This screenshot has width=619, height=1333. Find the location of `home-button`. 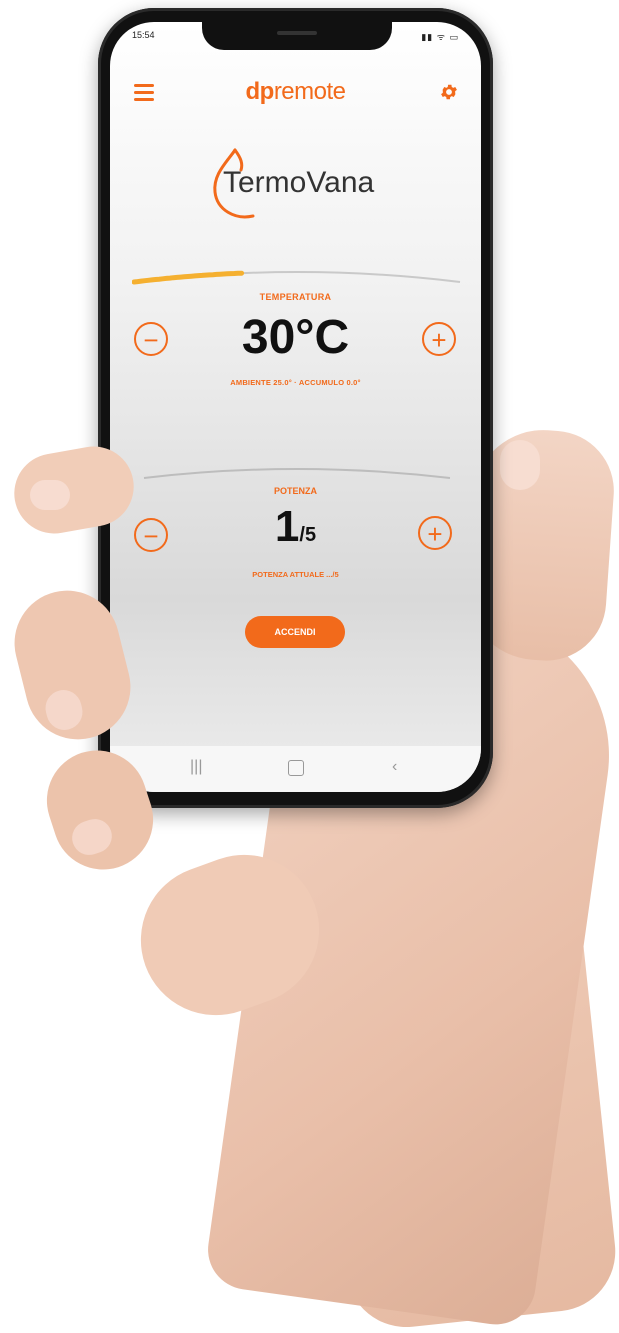

home-button is located at coordinates (296, 768).